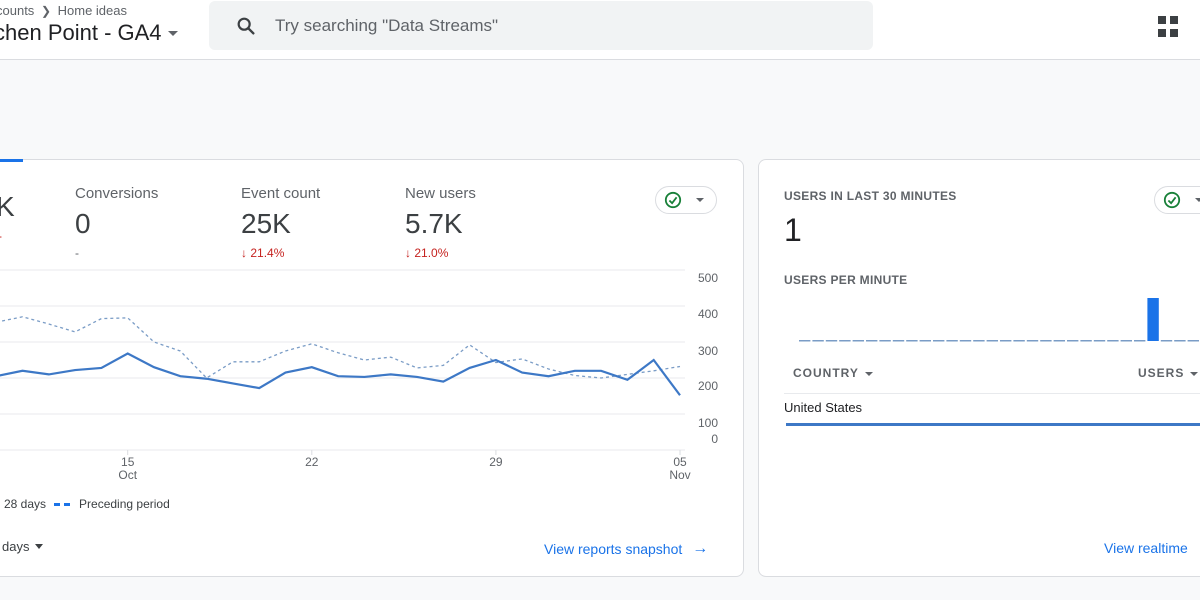 This screenshot has width=1200, height=600. Describe the element at coordinates (700, 548) in the screenshot. I see `arrow-right-icon: →` at that location.